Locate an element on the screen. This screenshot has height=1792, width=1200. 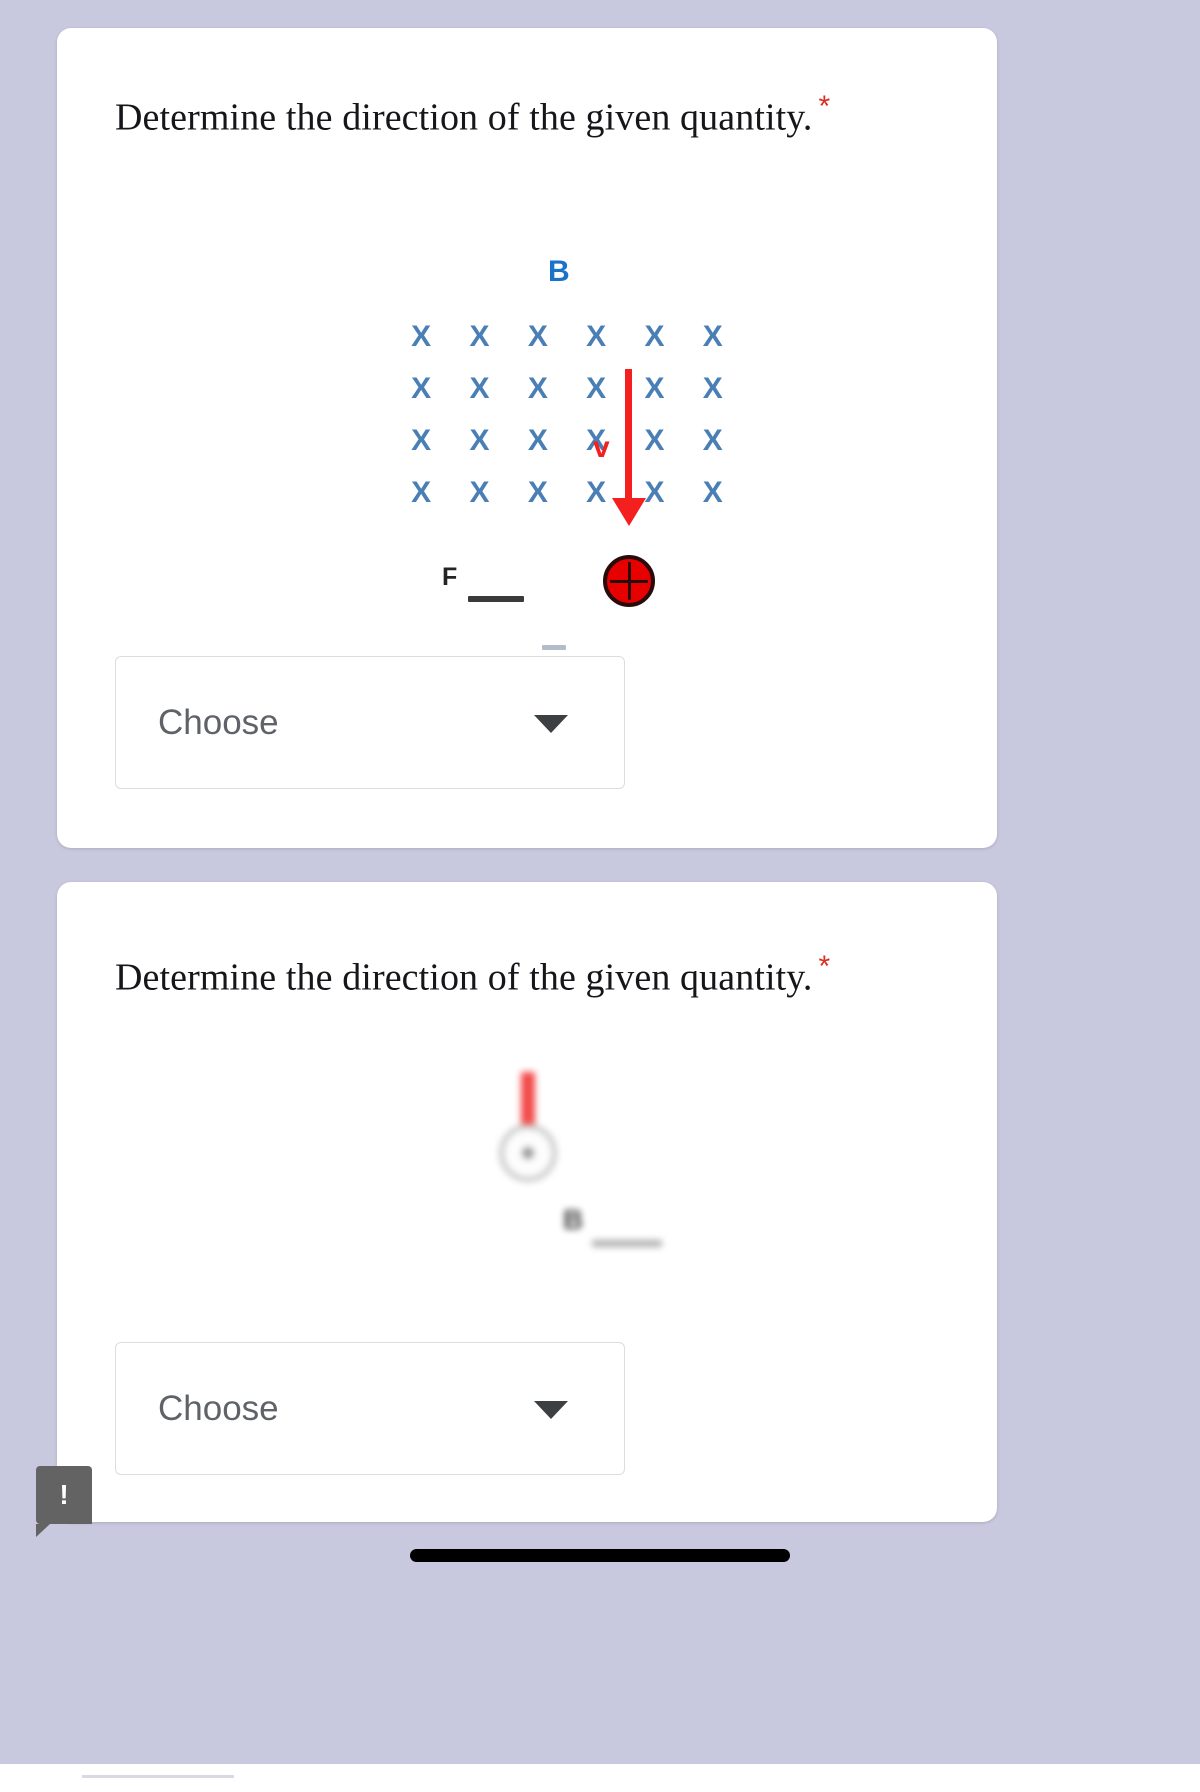
bottom-strip-line is located at coordinates (158, 1776).